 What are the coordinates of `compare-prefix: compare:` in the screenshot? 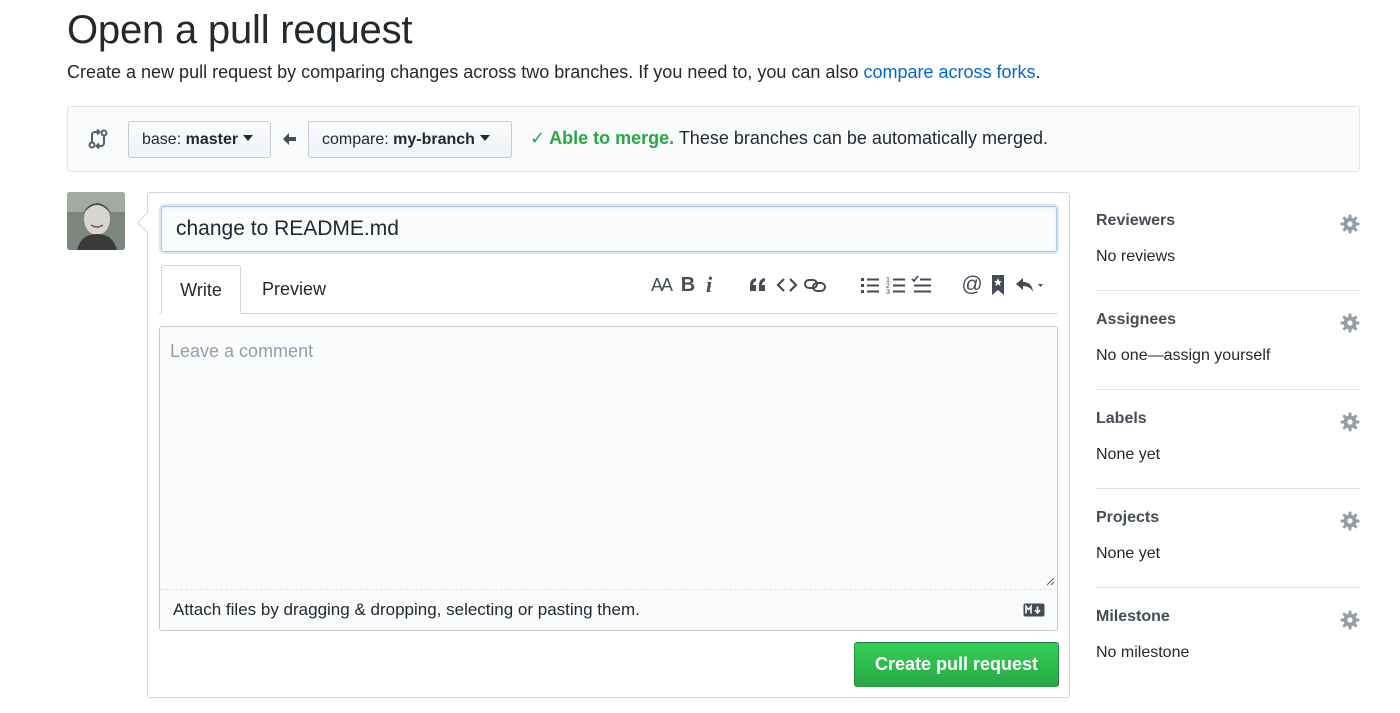 It's located at (355, 139).